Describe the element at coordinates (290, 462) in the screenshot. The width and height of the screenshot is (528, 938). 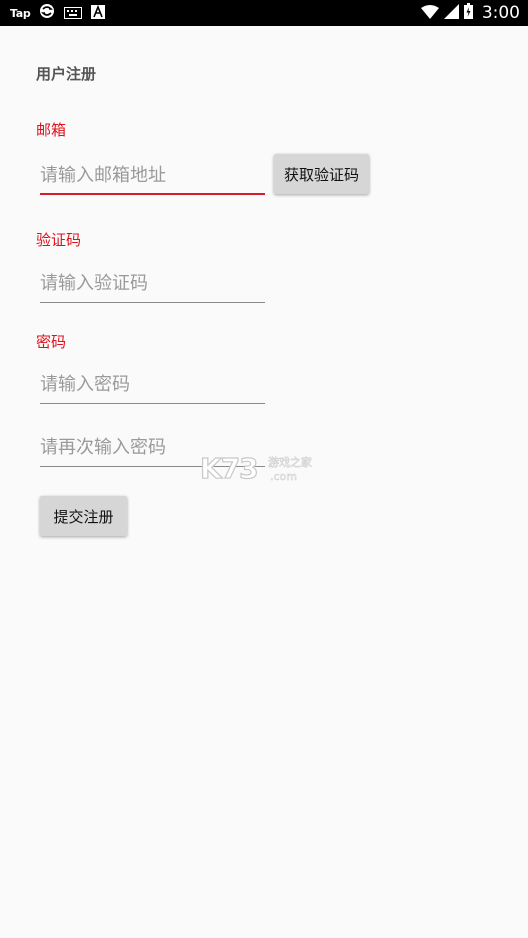
I see `svg-text: 游戏之家` at that location.